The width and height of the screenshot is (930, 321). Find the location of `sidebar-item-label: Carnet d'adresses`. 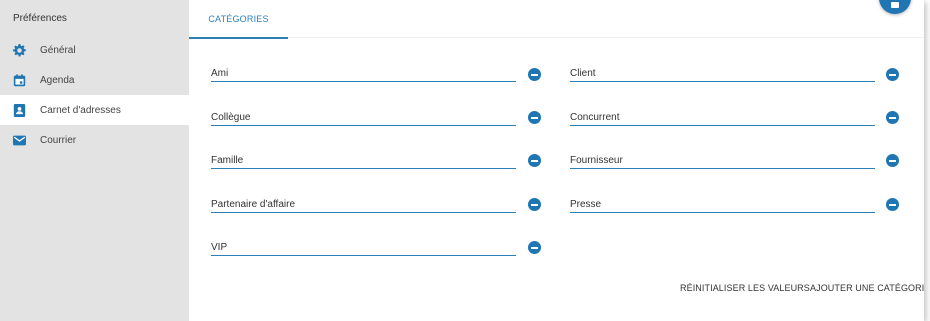

sidebar-item-label: Carnet d'adresses is located at coordinates (80, 110).